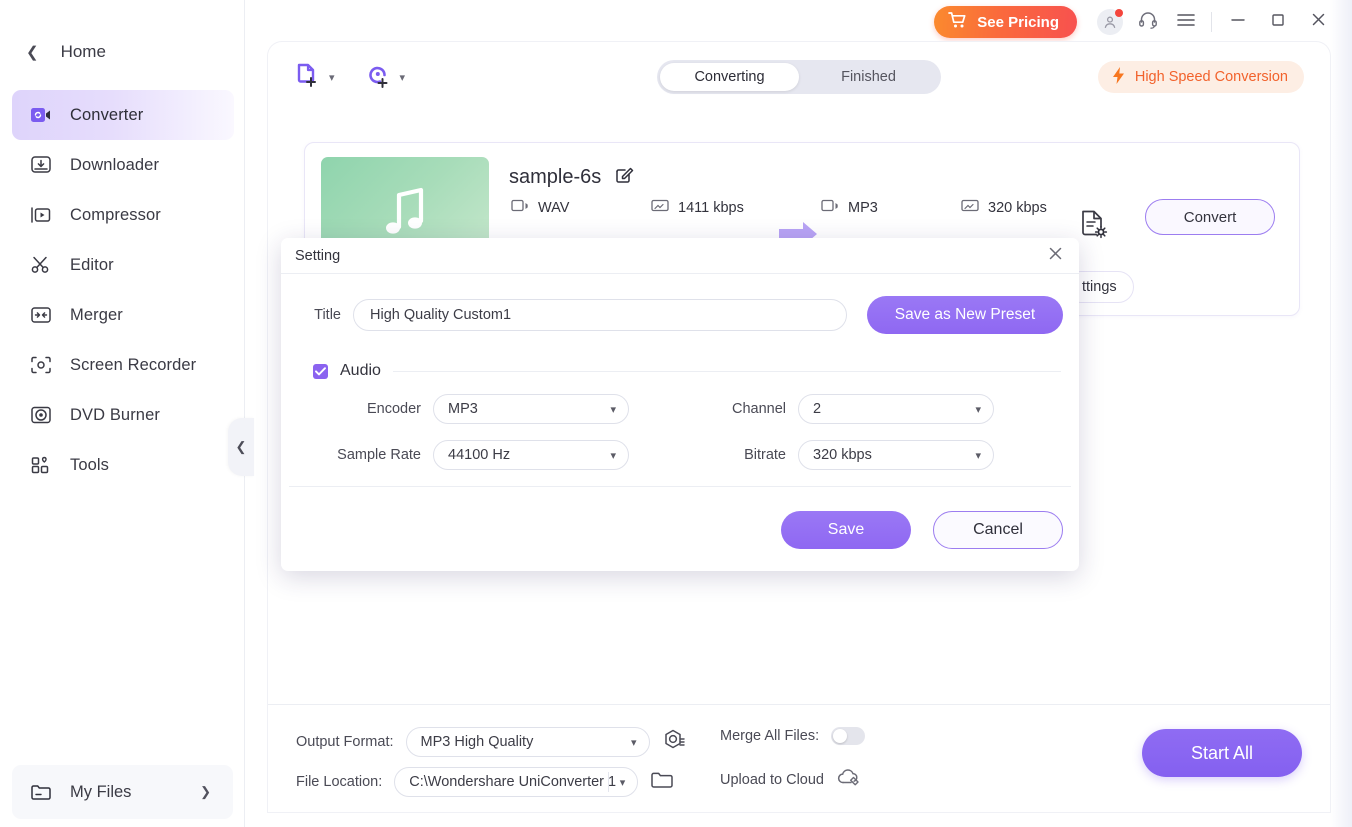  What do you see at coordinates (1099, 287) in the screenshot?
I see `settings-pill-label: ttings` at bounding box center [1099, 287].